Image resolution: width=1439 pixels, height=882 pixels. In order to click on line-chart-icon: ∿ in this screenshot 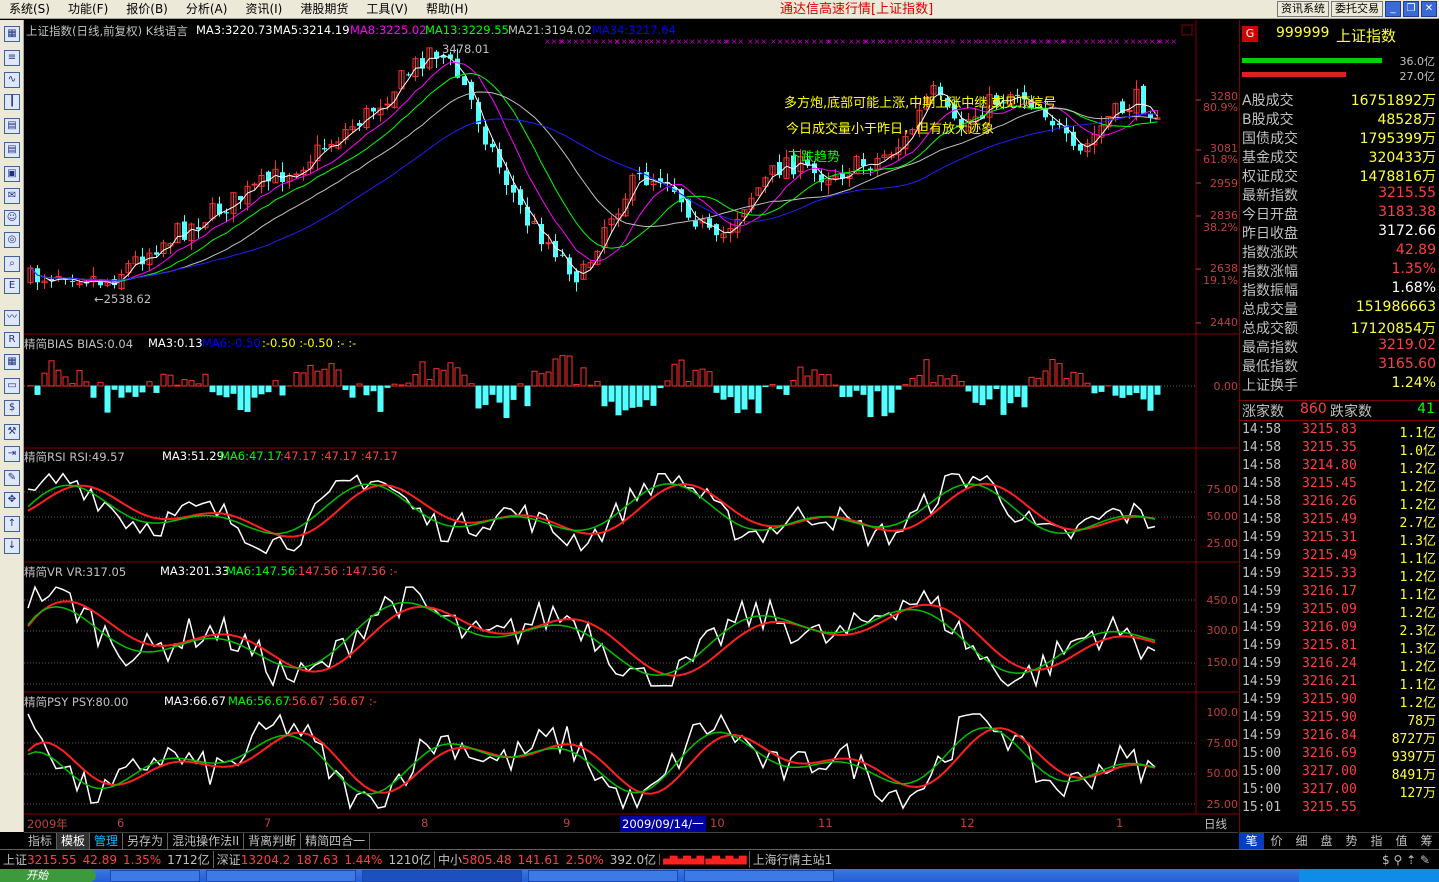, I will do `click(12, 80)`.